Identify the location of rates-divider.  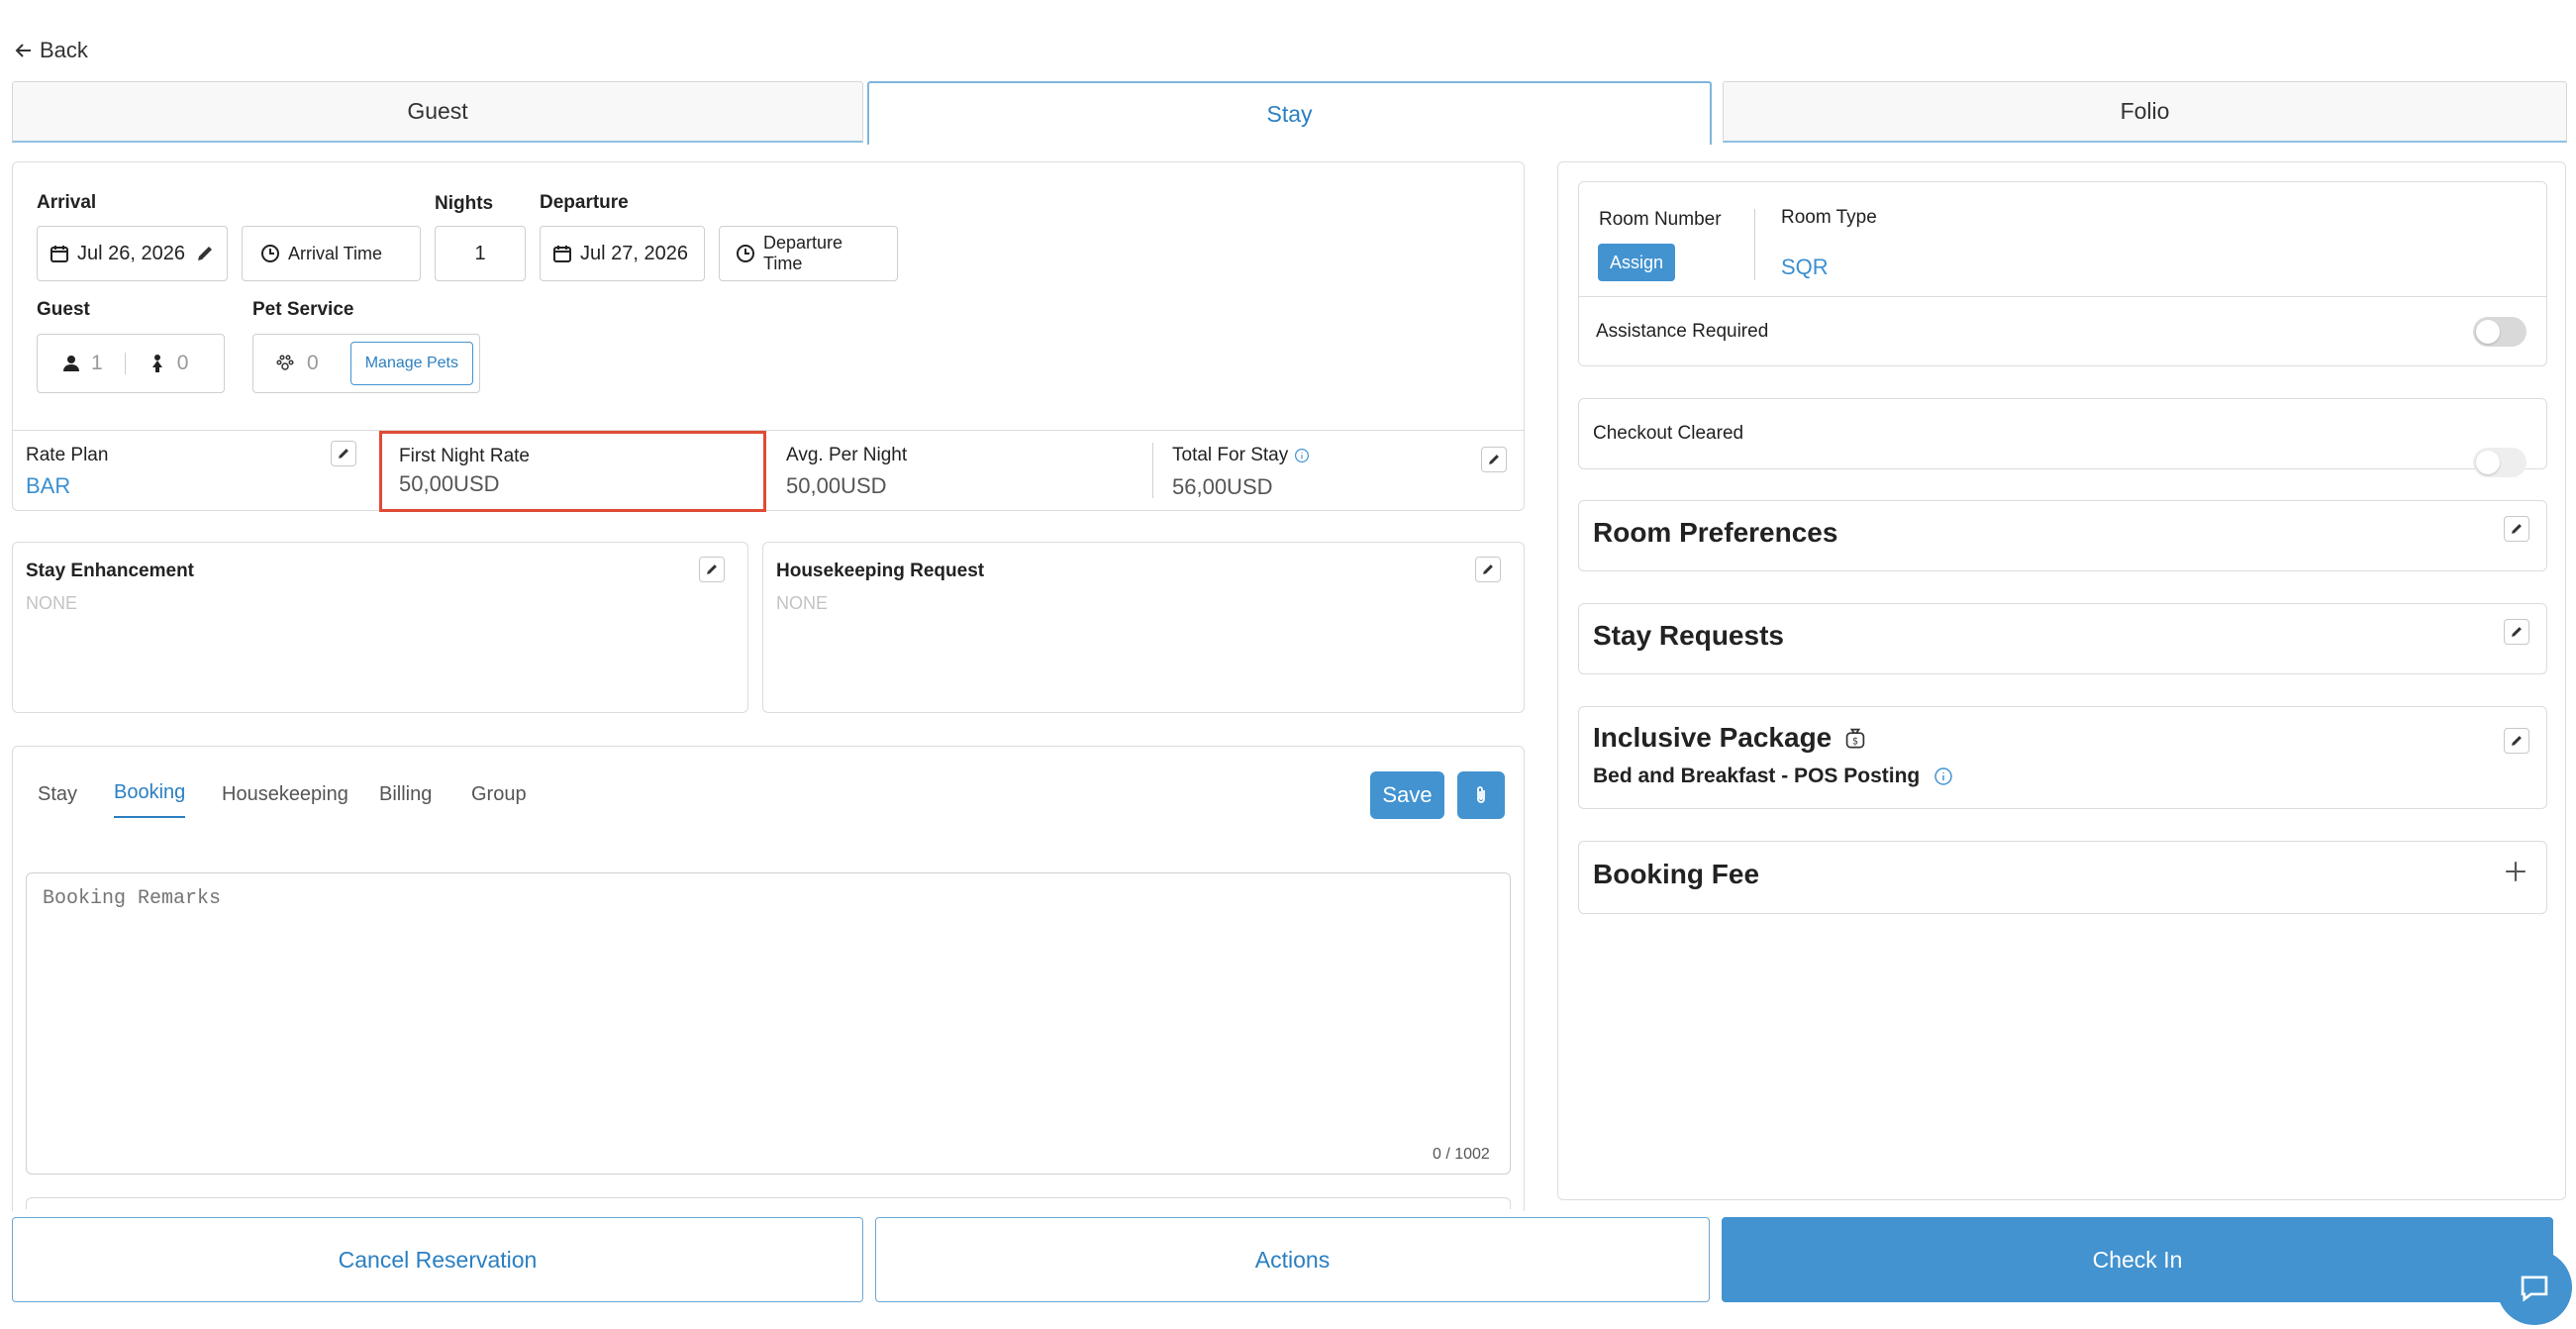
(768, 431).